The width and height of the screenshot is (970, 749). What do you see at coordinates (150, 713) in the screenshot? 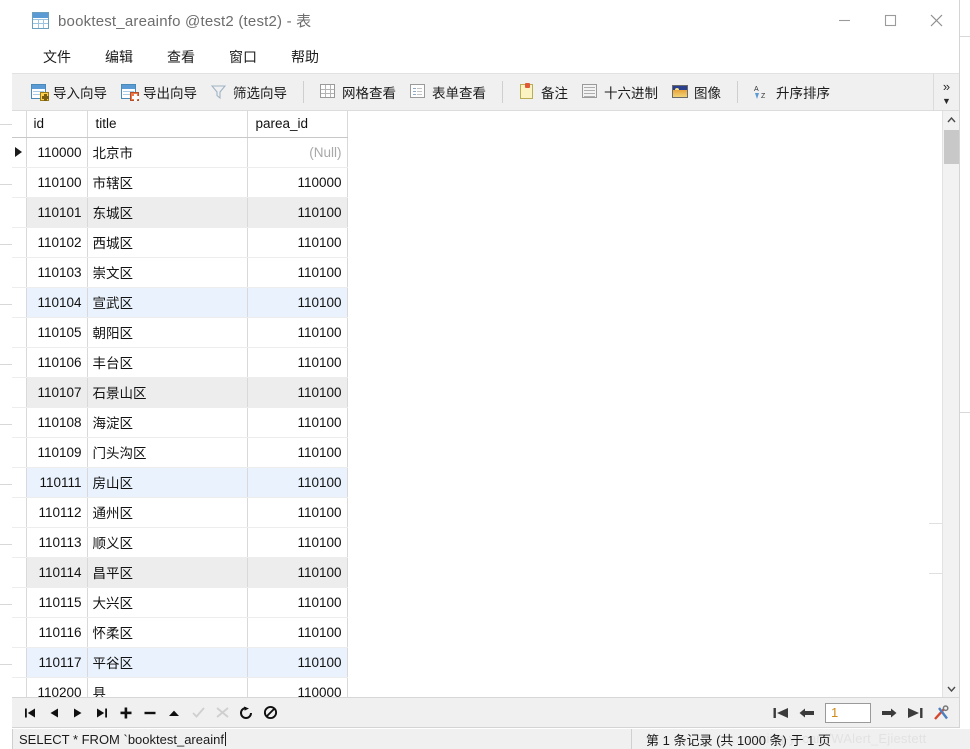
I see `delete-record-button` at bounding box center [150, 713].